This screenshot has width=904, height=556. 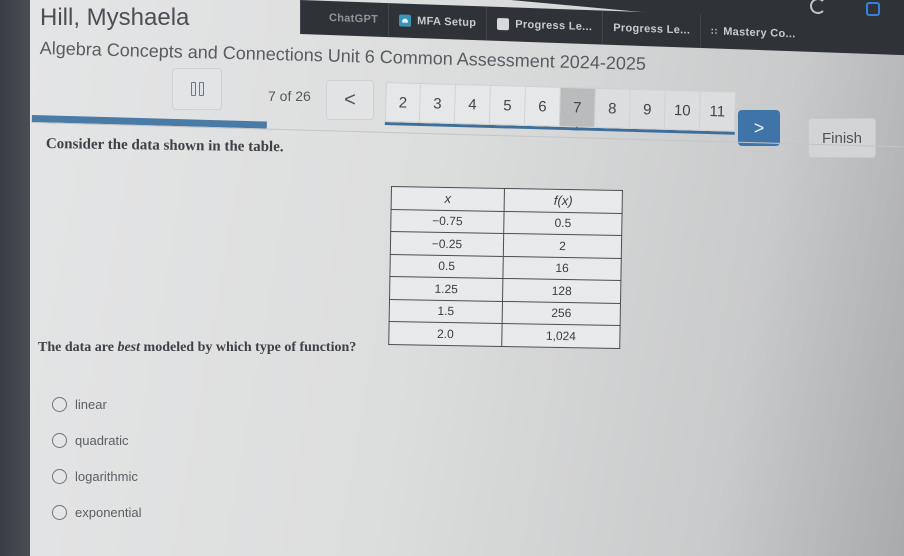 What do you see at coordinates (447, 221) in the screenshot?
I see `cell-x: −0.75` at bounding box center [447, 221].